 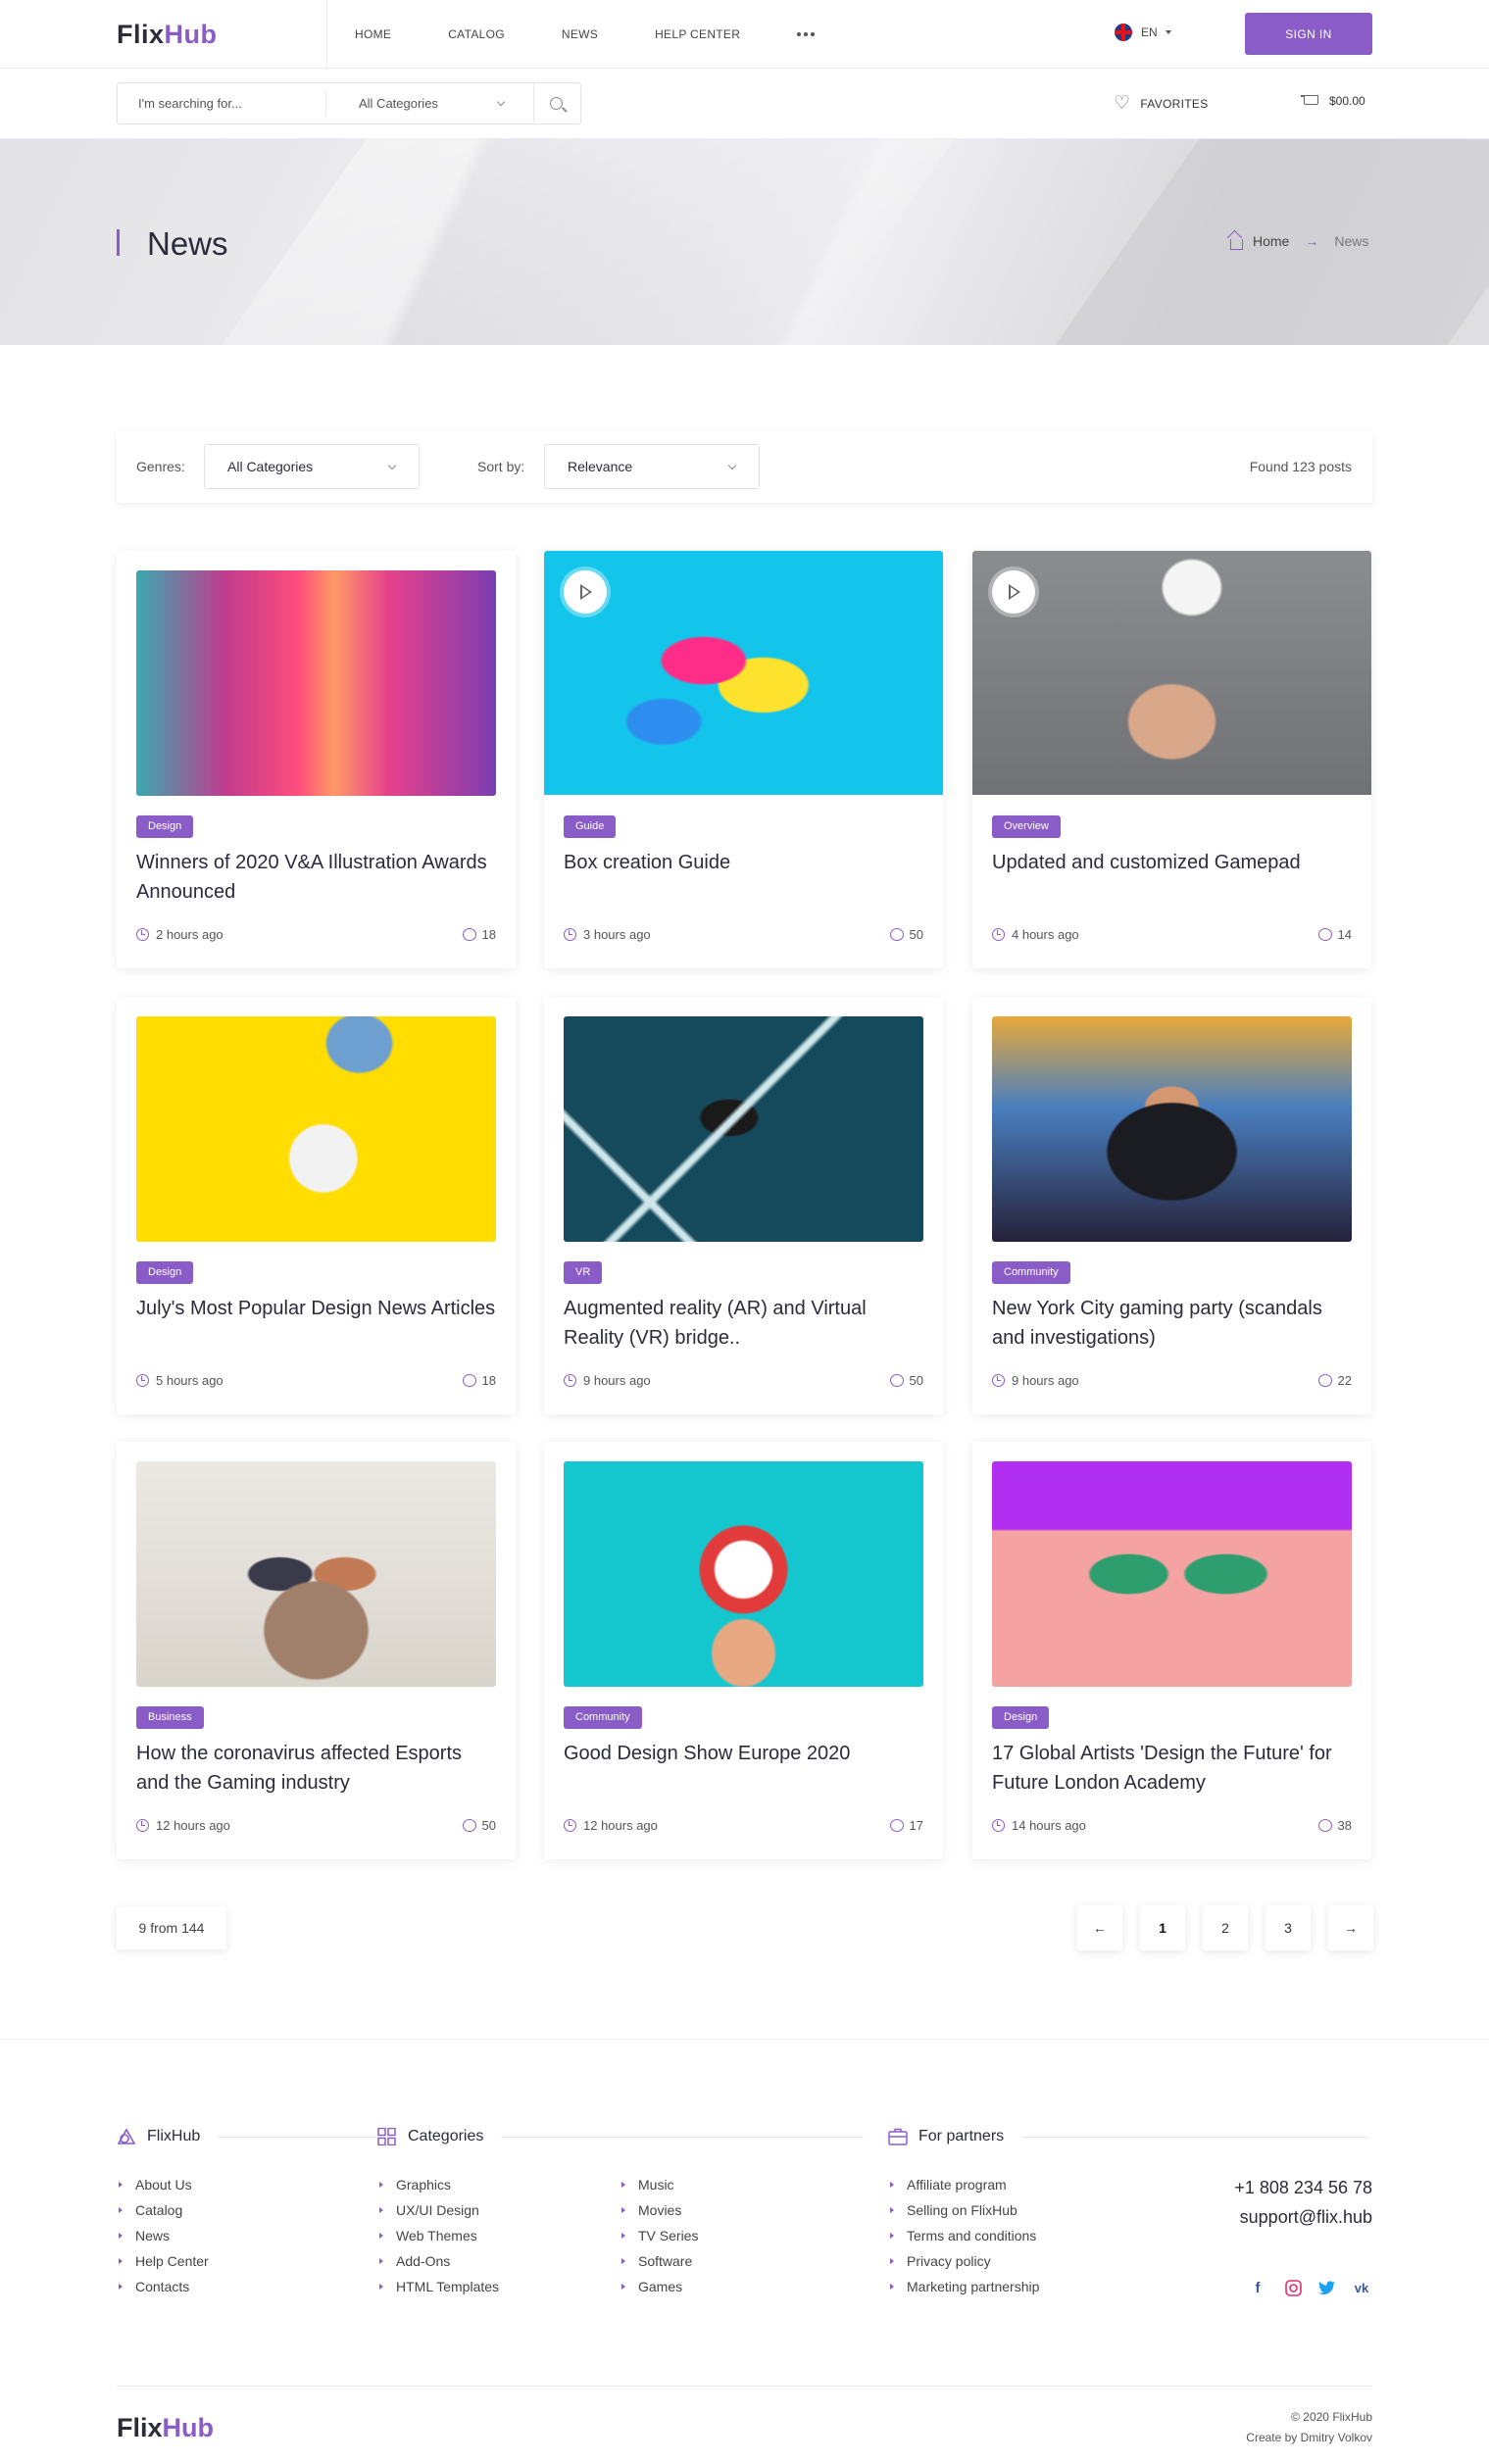 What do you see at coordinates (580, 34) in the screenshot?
I see `nav-news: NEWS` at bounding box center [580, 34].